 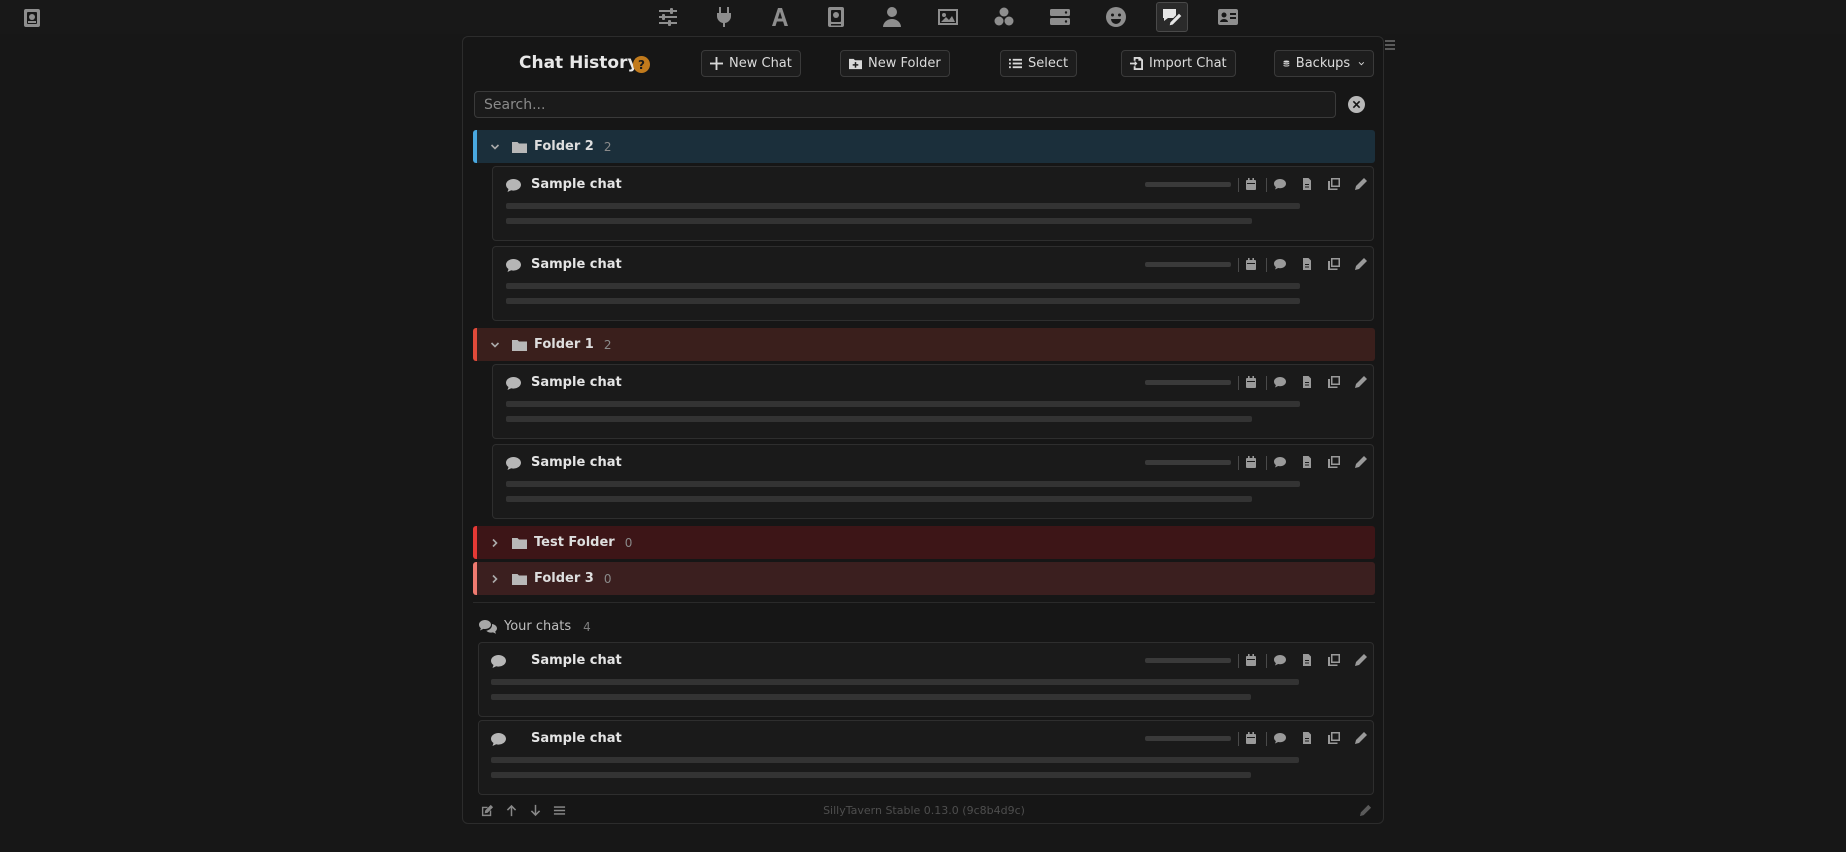 What do you see at coordinates (1286, 63) in the screenshot?
I see `database-icon` at bounding box center [1286, 63].